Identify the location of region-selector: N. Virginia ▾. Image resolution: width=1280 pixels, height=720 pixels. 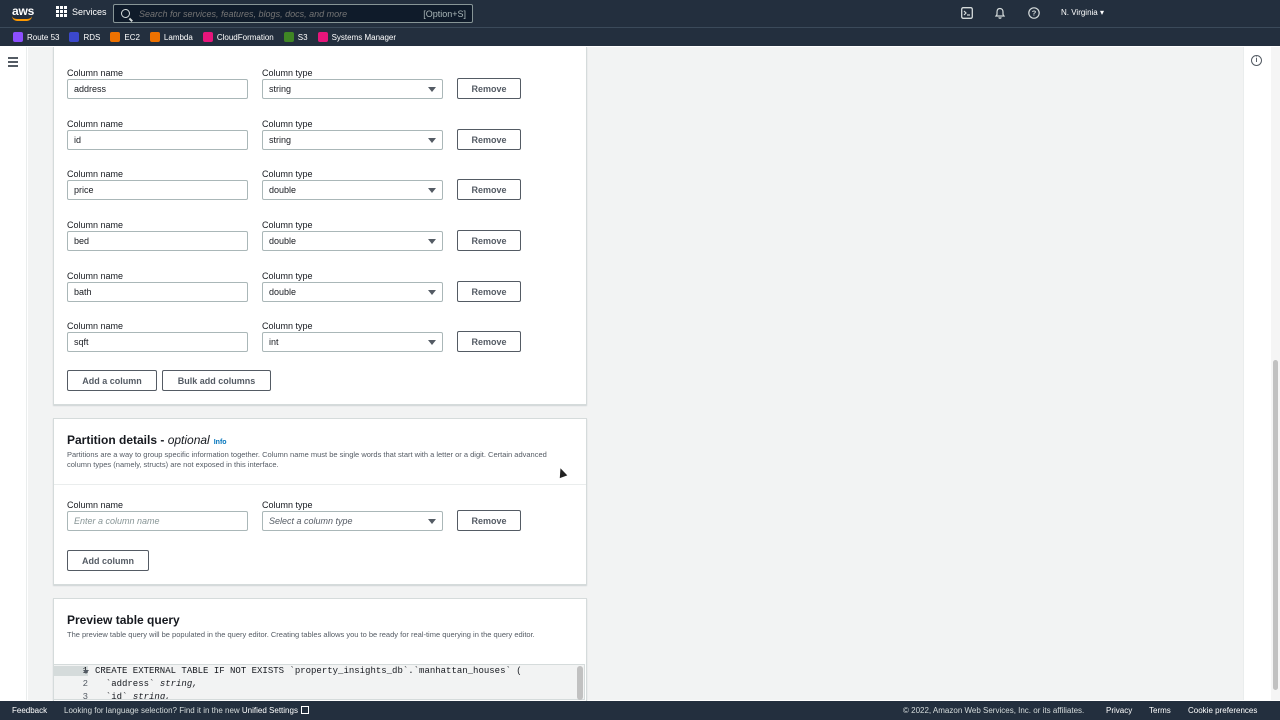
(1082, 12).